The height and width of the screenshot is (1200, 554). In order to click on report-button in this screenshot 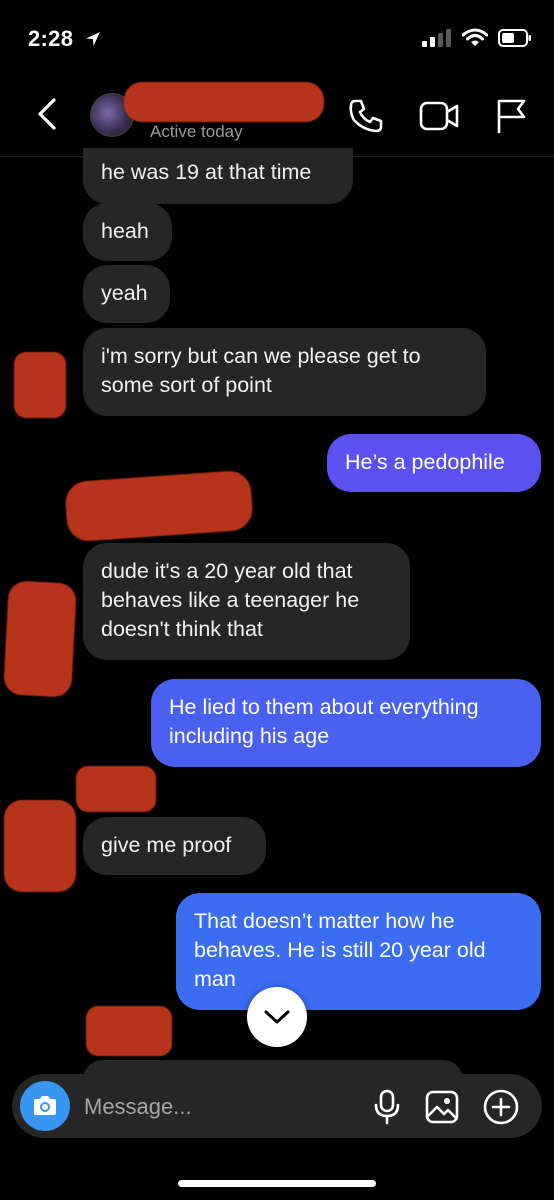, I will do `click(511, 116)`.